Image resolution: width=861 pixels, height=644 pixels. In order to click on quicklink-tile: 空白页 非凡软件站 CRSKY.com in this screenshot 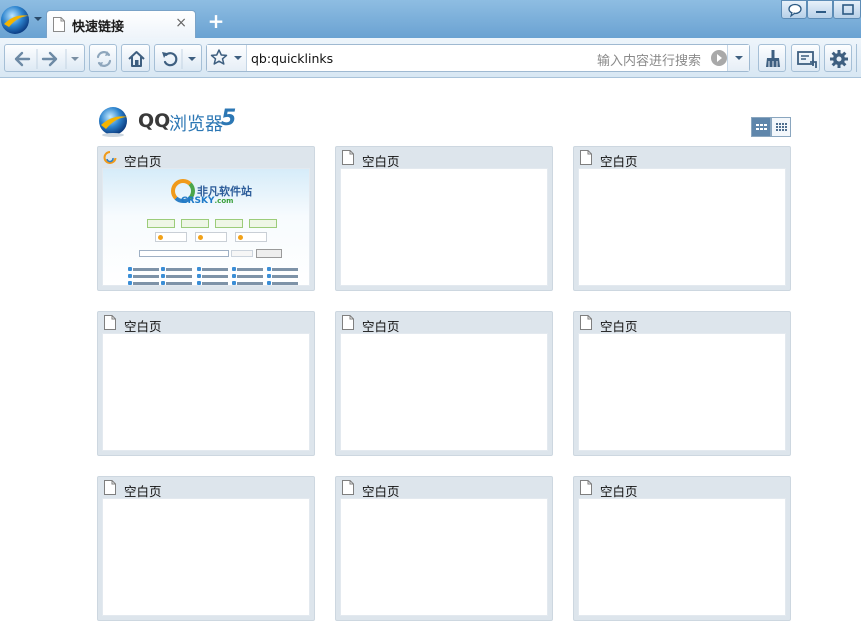, I will do `click(206, 218)`.